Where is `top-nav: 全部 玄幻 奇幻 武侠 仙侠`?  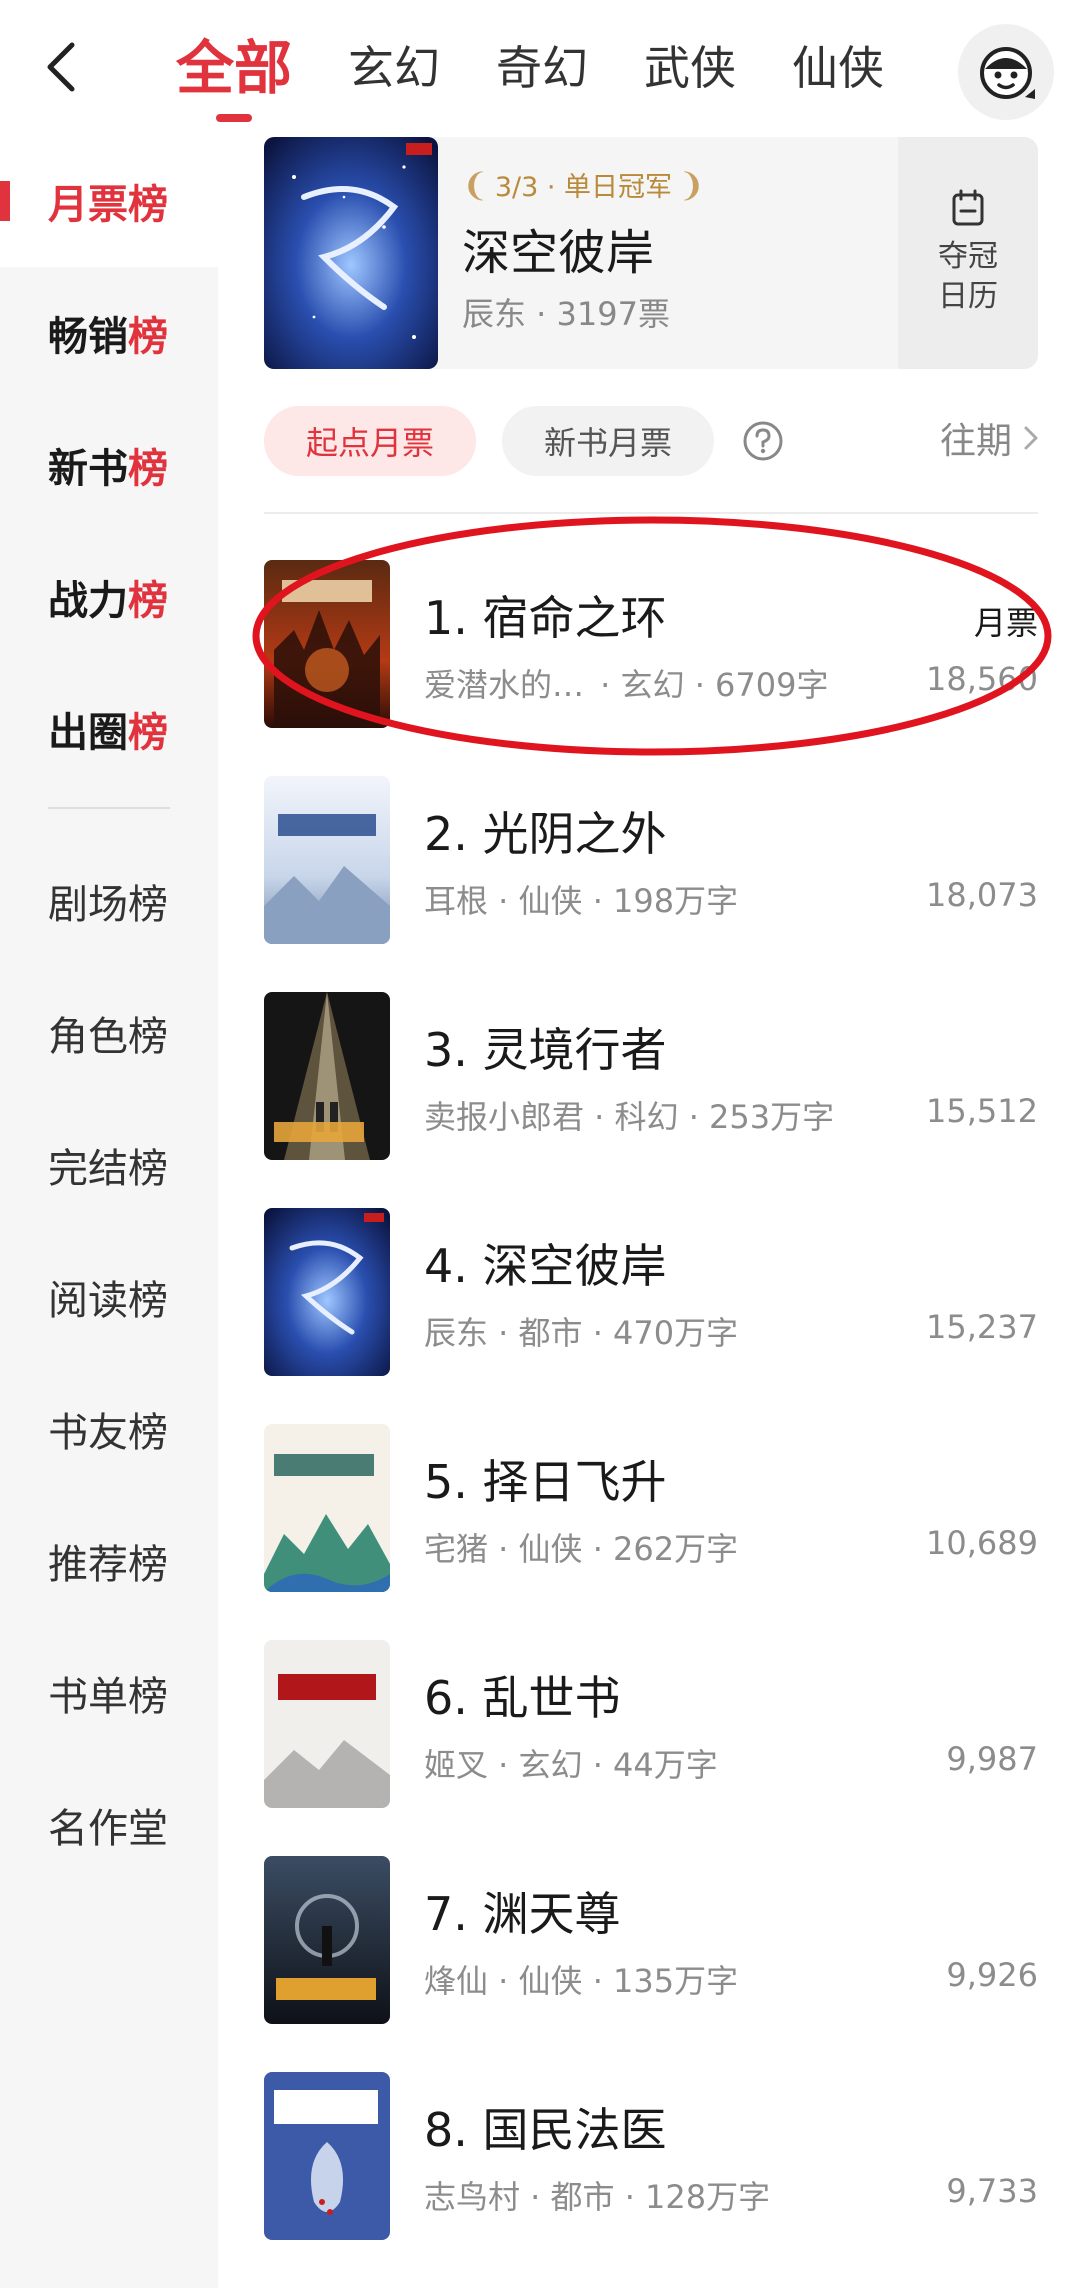
top-nav: 全部 玄幻 奇幻 武侠 仙侠 is located at coordinates (540, 67).